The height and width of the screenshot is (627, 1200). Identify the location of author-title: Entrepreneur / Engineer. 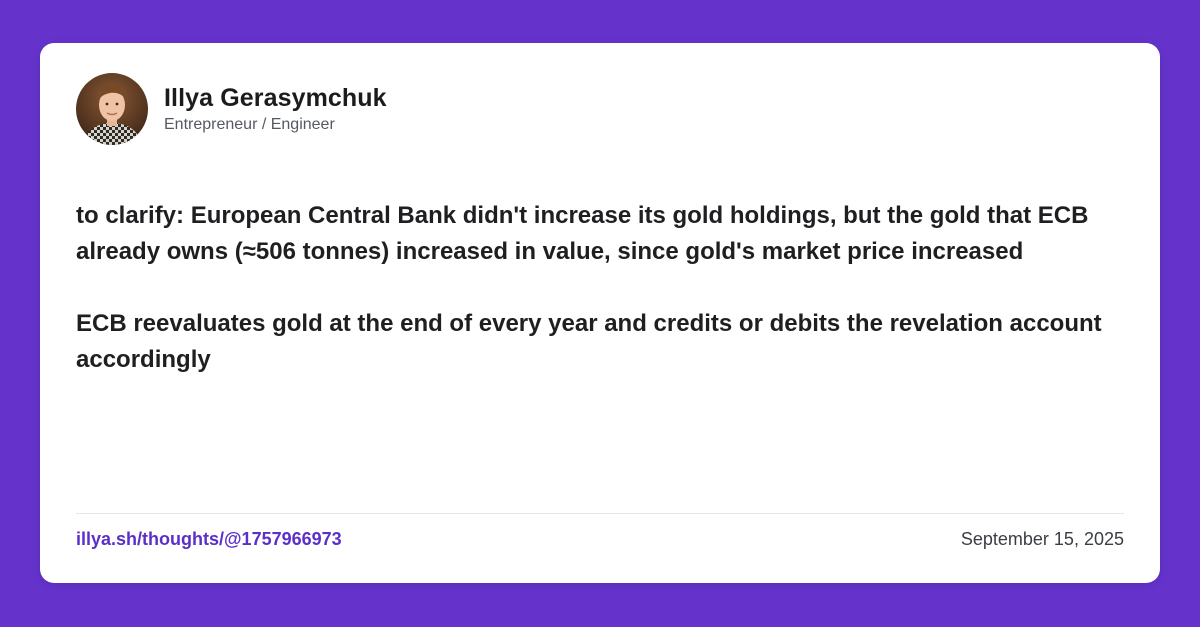
(249, 124).